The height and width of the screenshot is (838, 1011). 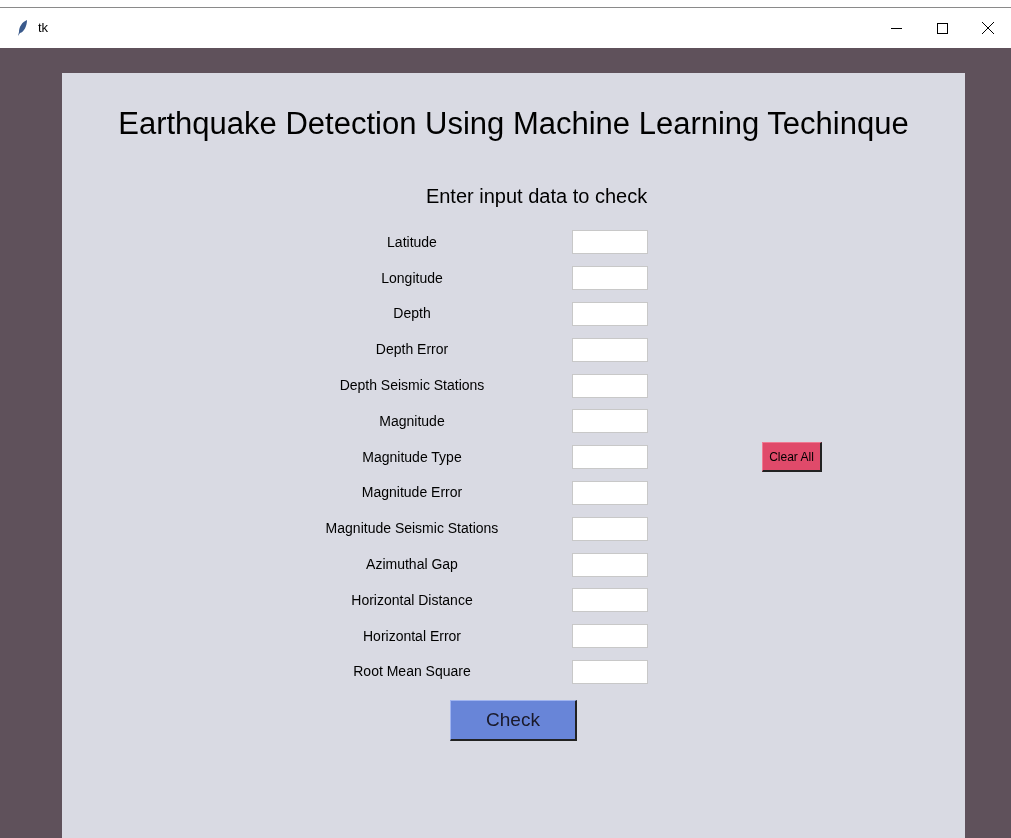 I want to click on form-subheading: Enter input data to check, so click(x=536, y=196).